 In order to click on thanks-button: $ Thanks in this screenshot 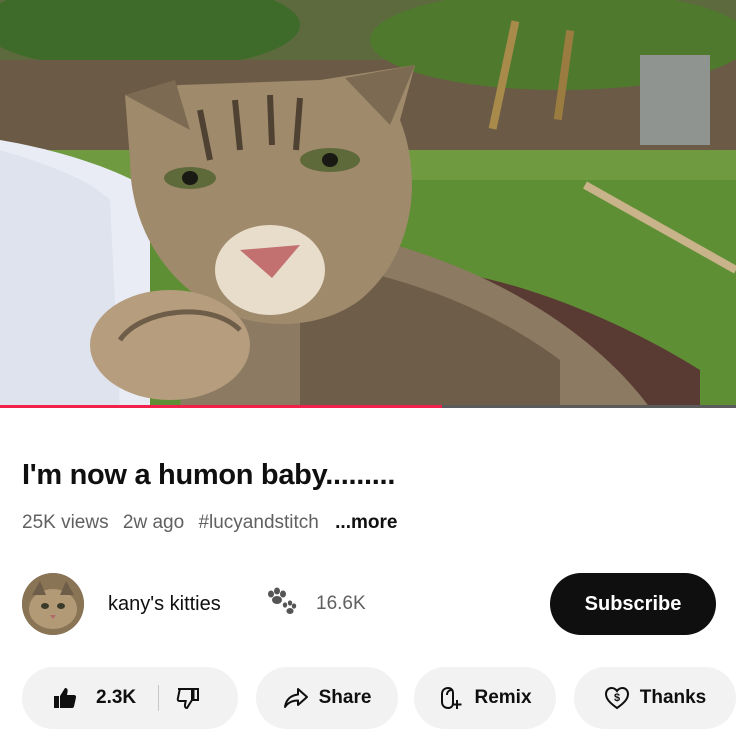, I will do `click(655, 698)`.